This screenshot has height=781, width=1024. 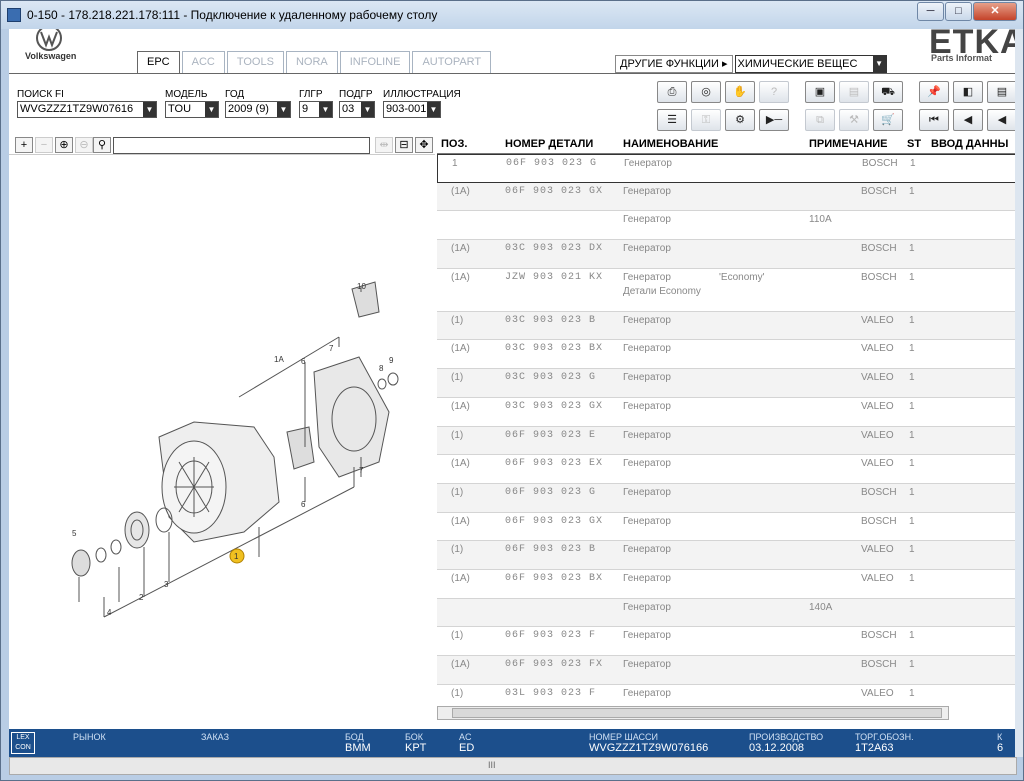 What do you see at coordinates (102, 145) in the screenshot?
I see `magnifier-icon: ⚲` at bounding box center [102, 145].